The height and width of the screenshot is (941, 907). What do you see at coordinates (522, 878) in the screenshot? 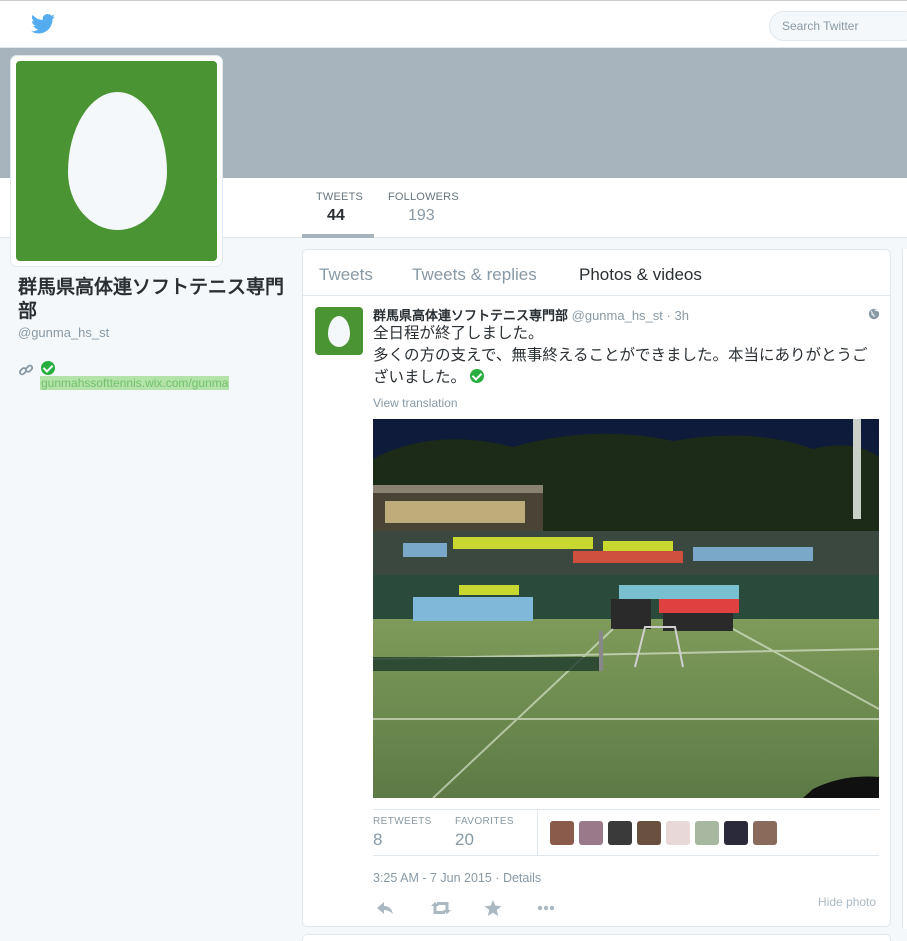
I see `details-link: Details` at bounding box center [522, 878].